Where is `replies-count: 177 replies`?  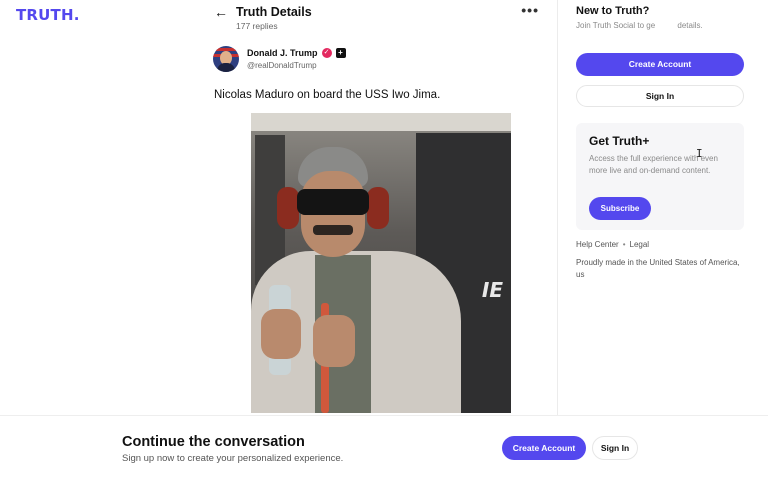
replies-count: 177 replies is located at coordinates (257, 26).